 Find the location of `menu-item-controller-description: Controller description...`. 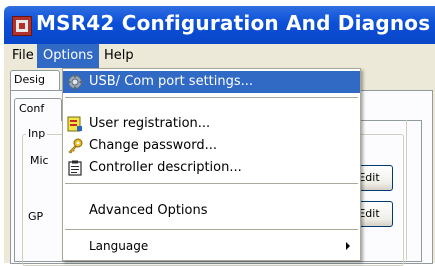

menu-item-controller-description: Controller description... is located at coordinates (211, 168).